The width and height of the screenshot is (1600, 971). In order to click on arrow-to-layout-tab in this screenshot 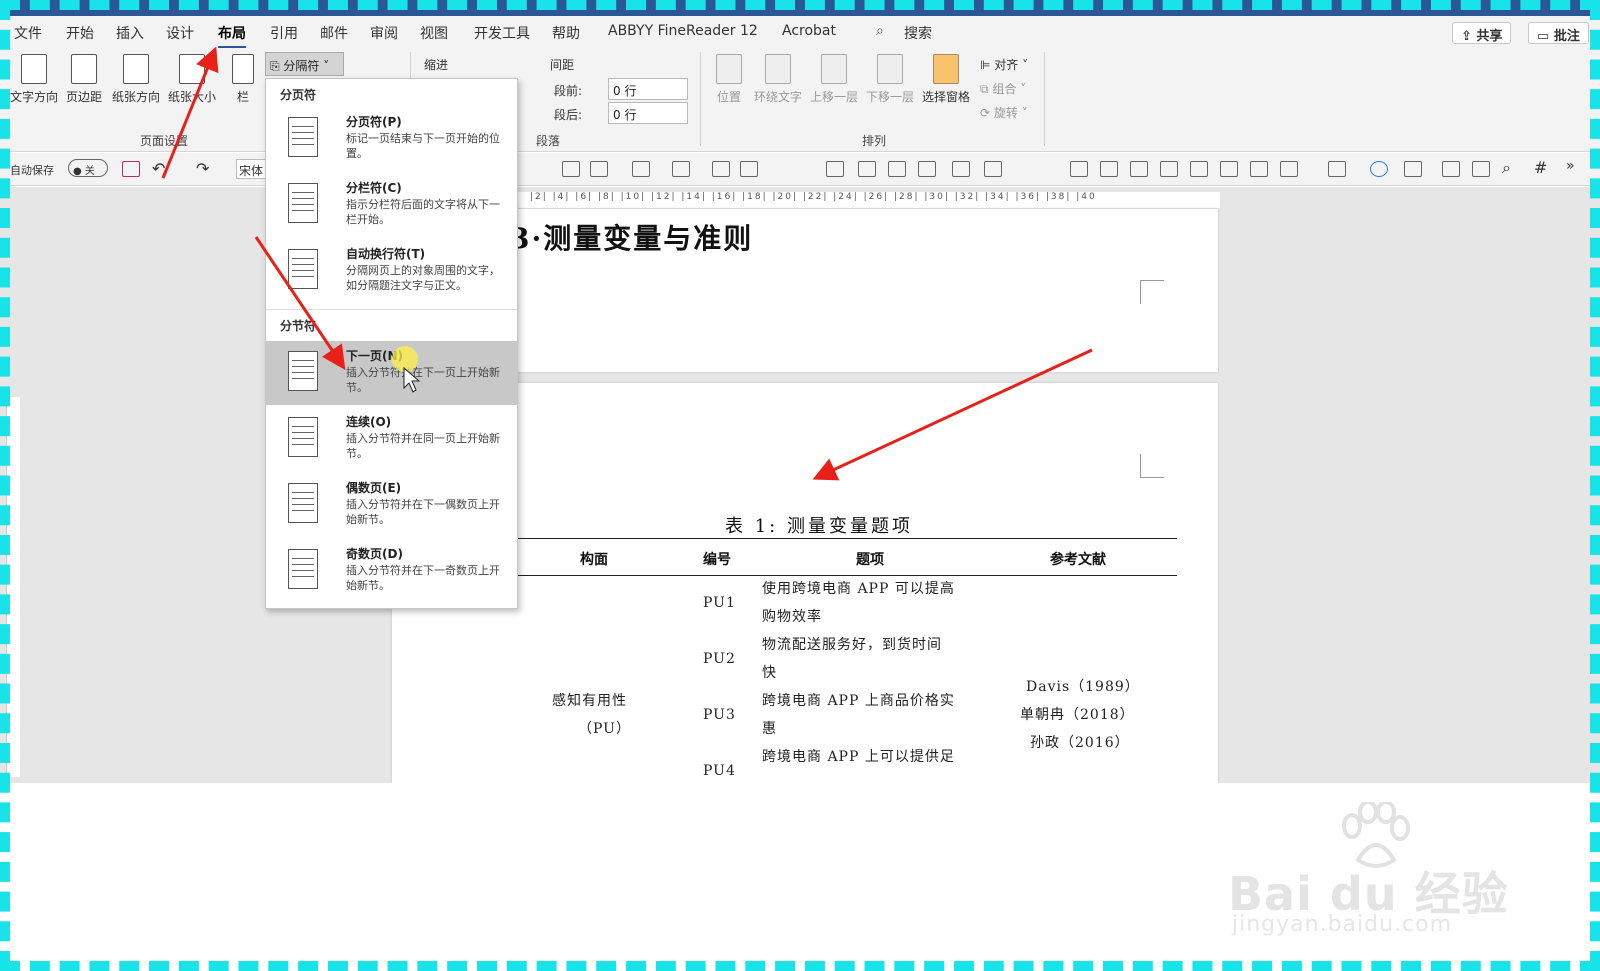, I will do `click(190, 112)`.